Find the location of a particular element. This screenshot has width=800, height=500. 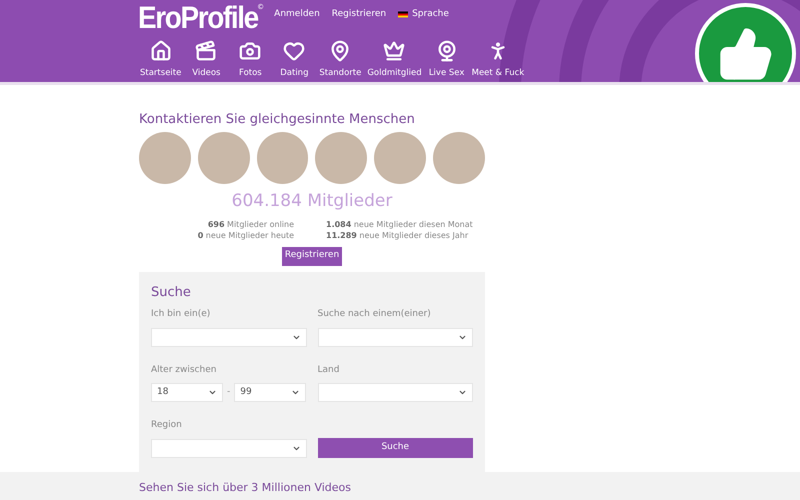

header-link: Anmelden is located at coordinates (297, 15).